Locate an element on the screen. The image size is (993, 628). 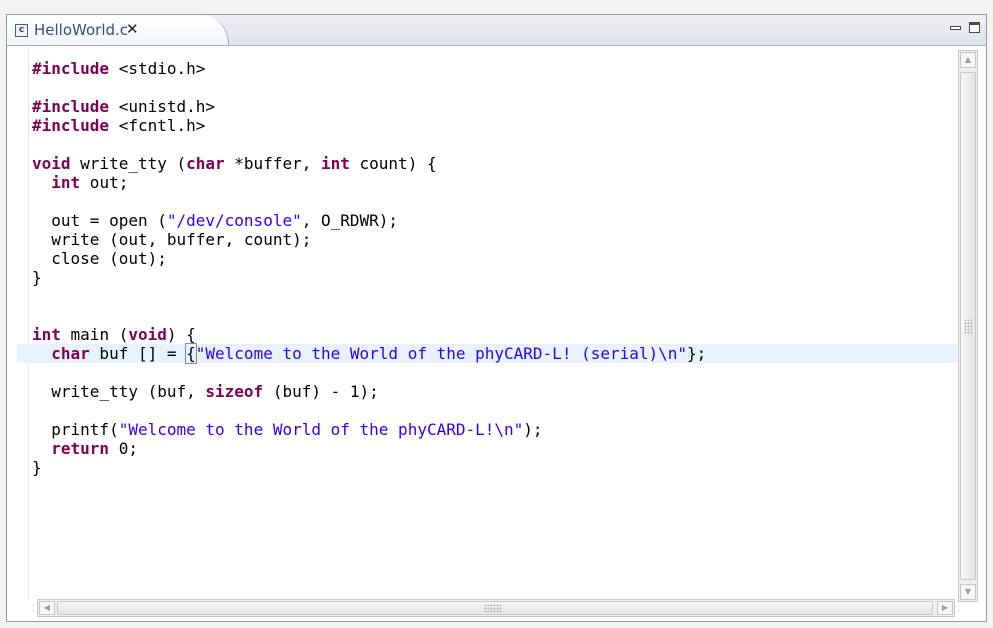
code-token: out = open ( is located at coordinates (99, 220).